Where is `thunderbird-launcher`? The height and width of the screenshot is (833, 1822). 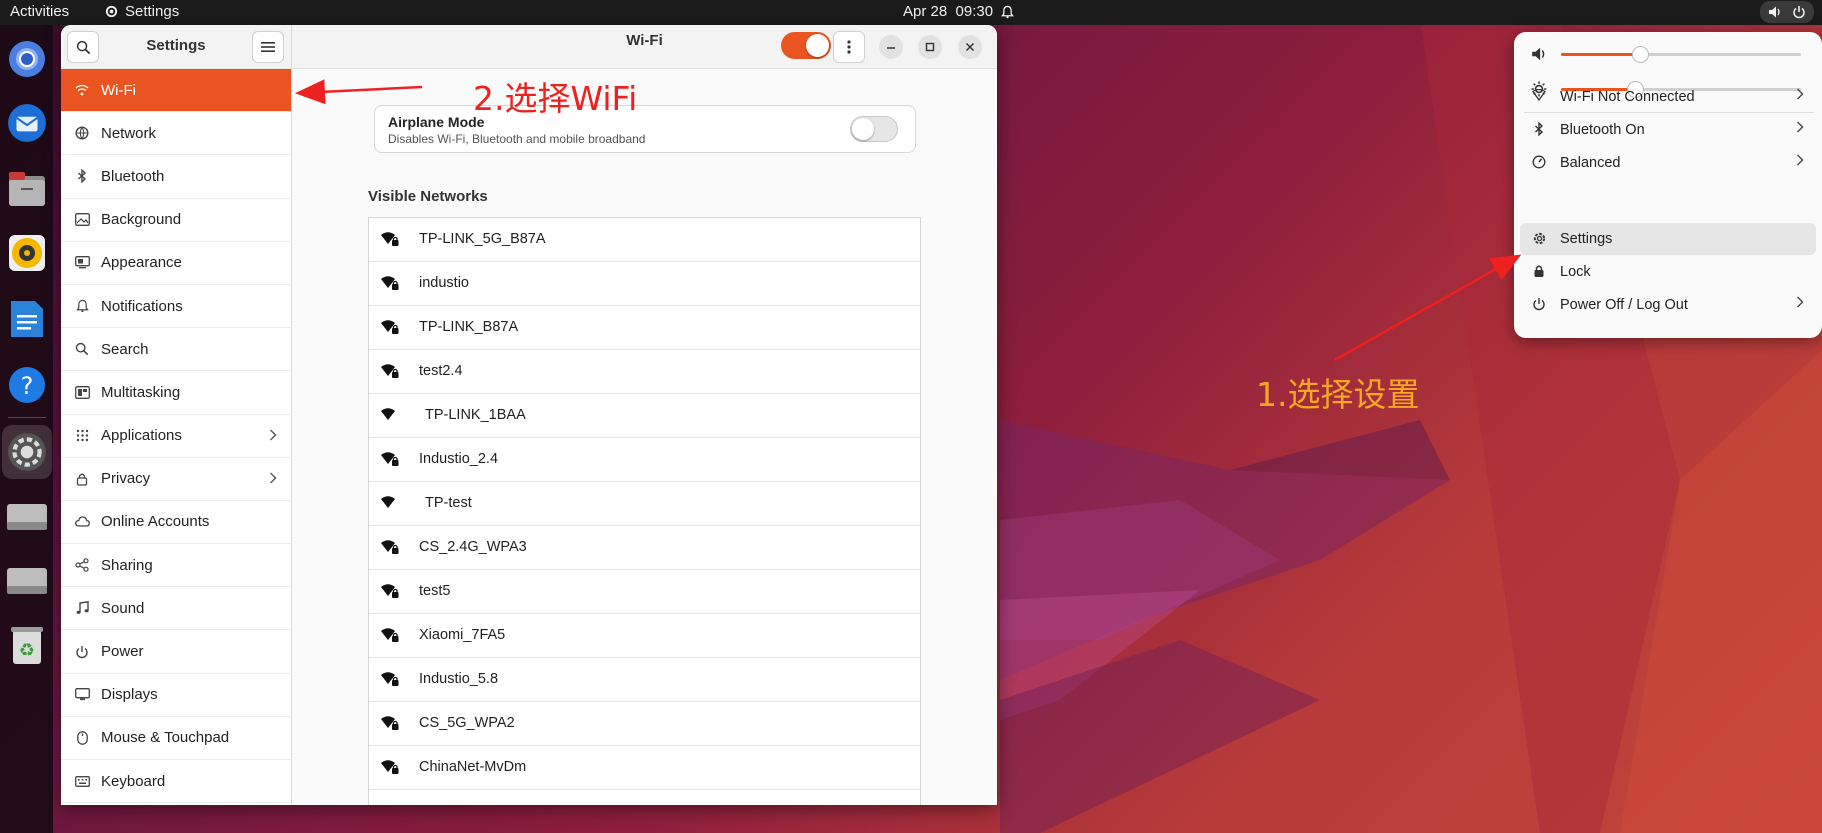
thunderbird-launcher is located at coordinates (27, 123).